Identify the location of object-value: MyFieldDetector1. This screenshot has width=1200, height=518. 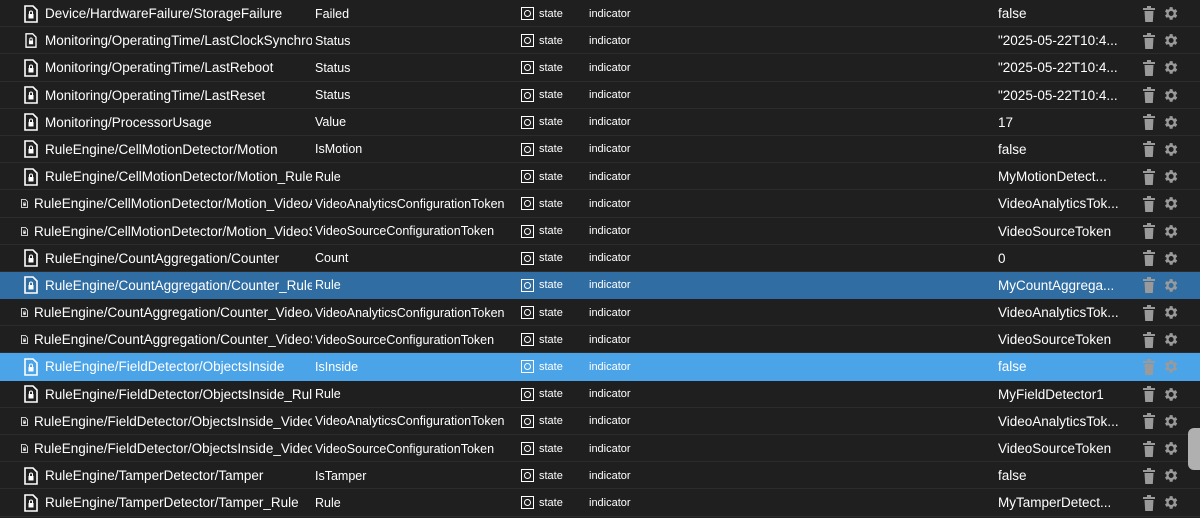
(1063, 394).